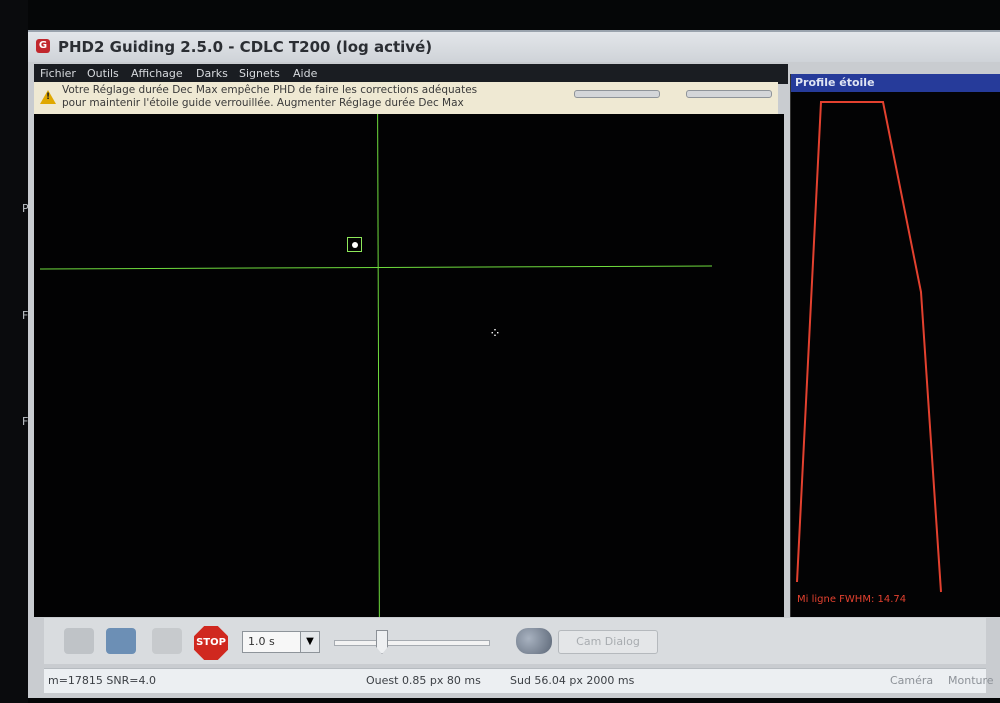 This screenshot has width=1000, height=703. Describe the element at coordinates (305, 73) in the screenshot. I see `menu-aide: Aide` at that location.